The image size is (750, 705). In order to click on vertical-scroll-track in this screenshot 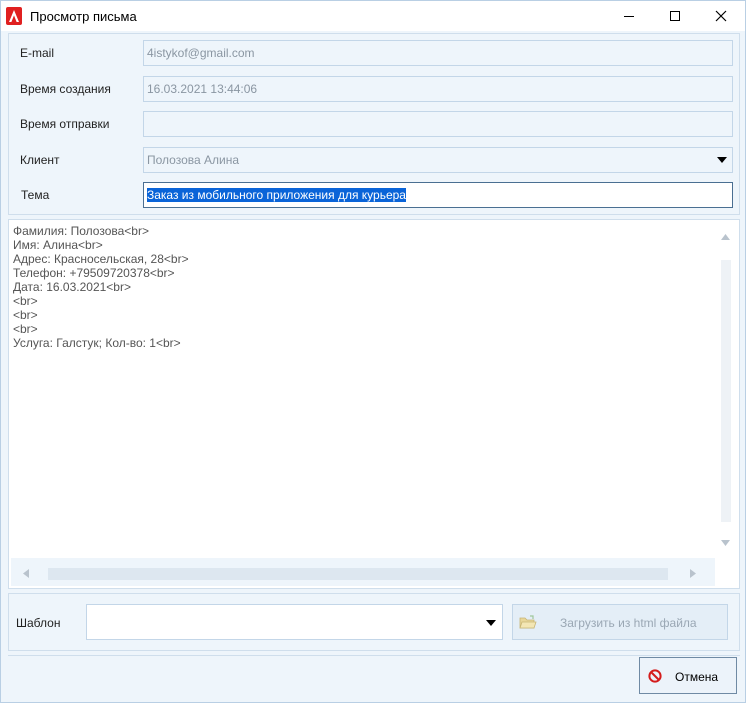, I will do `click(726, 391)`.